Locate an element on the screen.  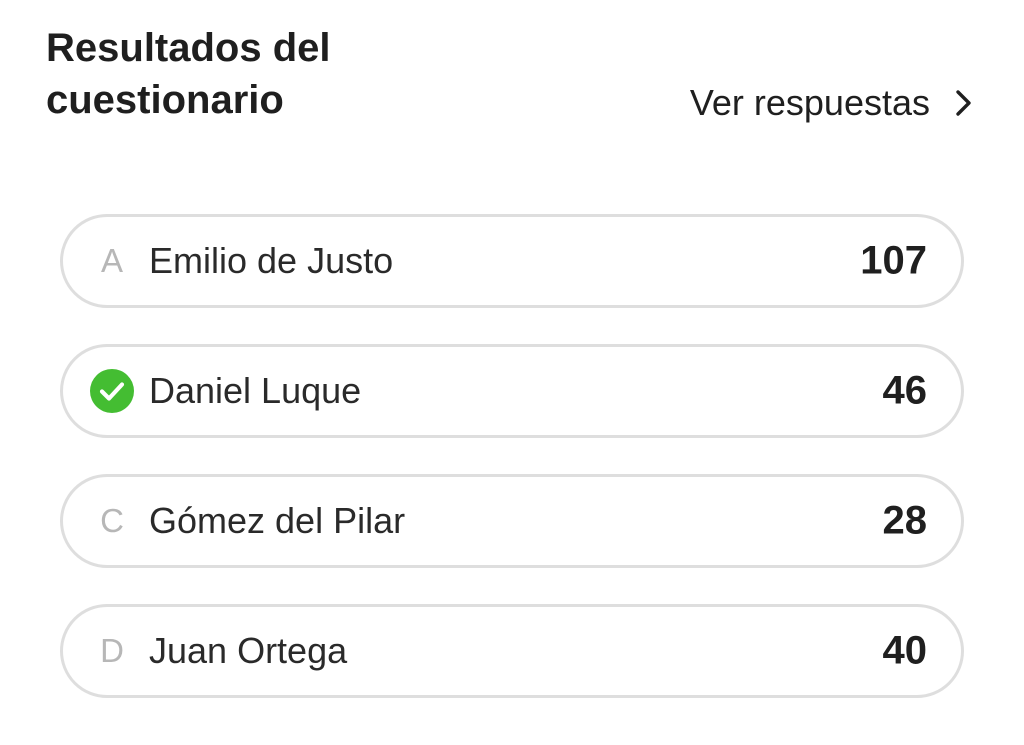
option-label: Emilio de Justo is located at coordinates (271, 260).